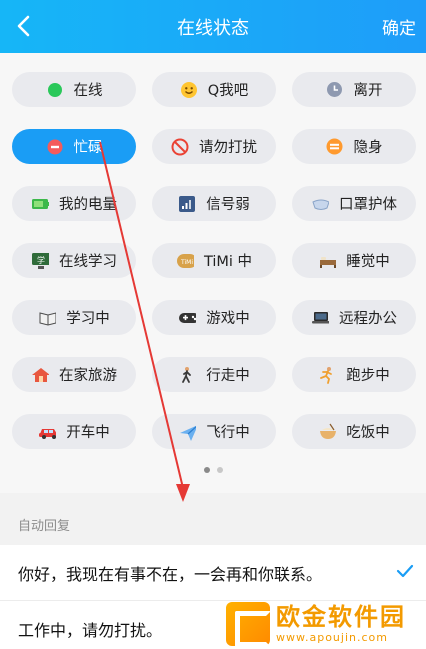 Image resolution: width=426 pixels, height=649 pixels. I want to click on status-option: 游戏中, so click(214, 317).